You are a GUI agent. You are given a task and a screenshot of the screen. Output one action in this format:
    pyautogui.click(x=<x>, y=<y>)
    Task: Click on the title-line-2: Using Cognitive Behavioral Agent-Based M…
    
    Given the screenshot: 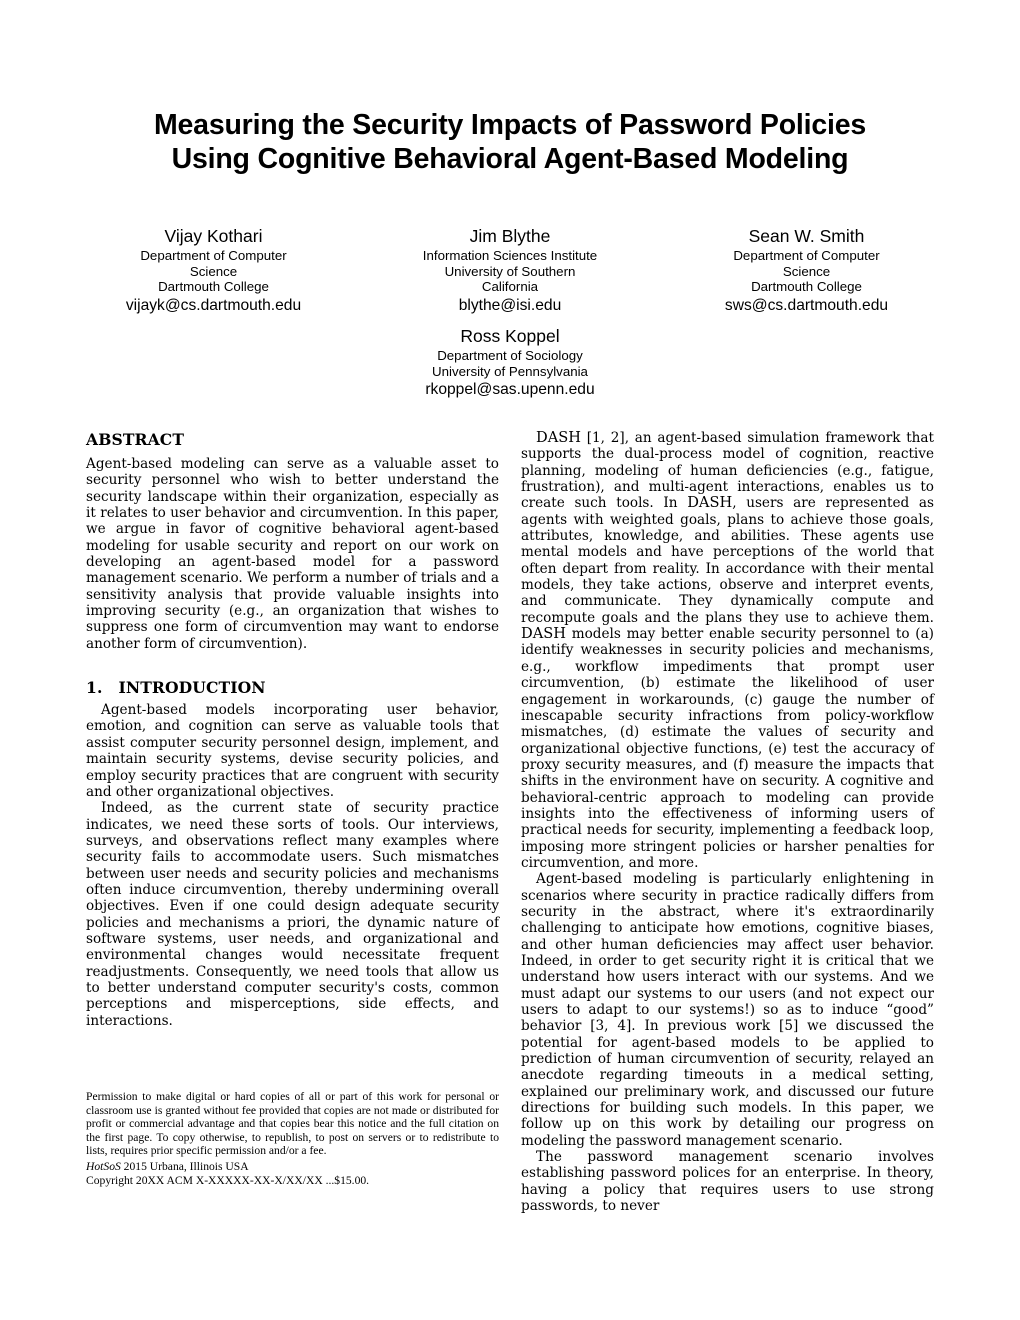 What is the action you would take?
    pyautogui.click(x=510, y=159)
    